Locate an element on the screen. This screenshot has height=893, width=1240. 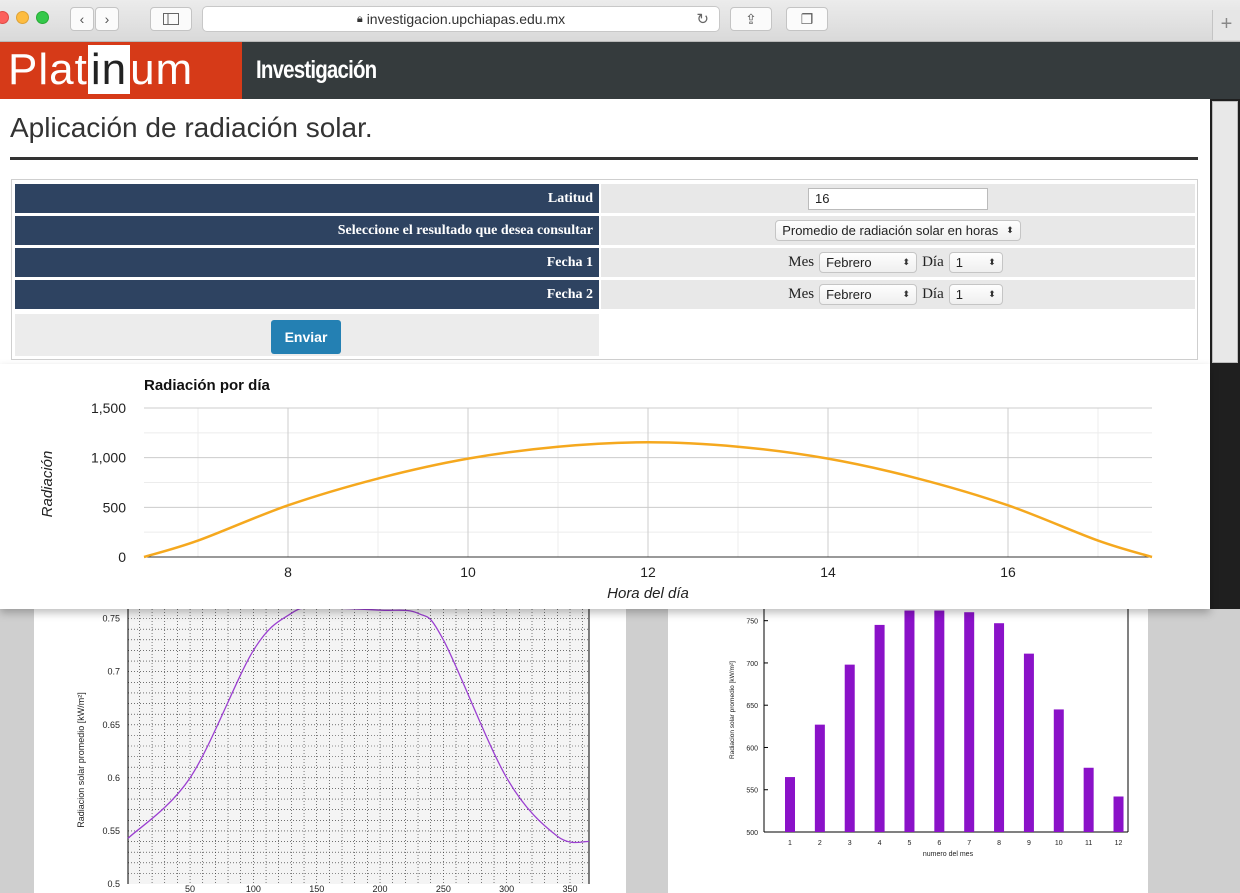
y-tick-label: 750 is located at coordinates (752, 622).